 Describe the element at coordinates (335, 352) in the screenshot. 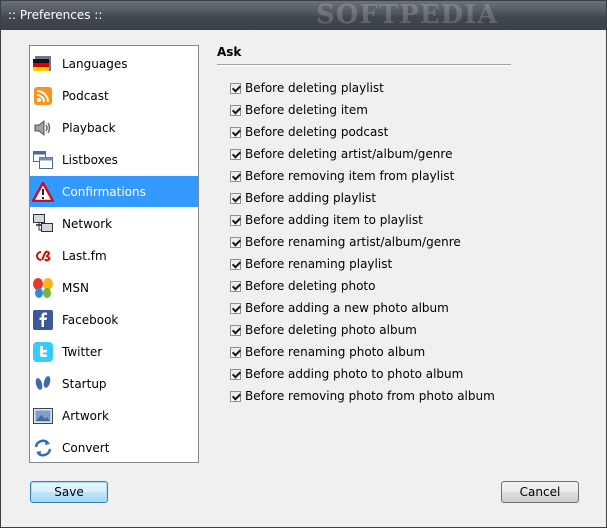

I see `option-label: Before renaming photo album` at that location.